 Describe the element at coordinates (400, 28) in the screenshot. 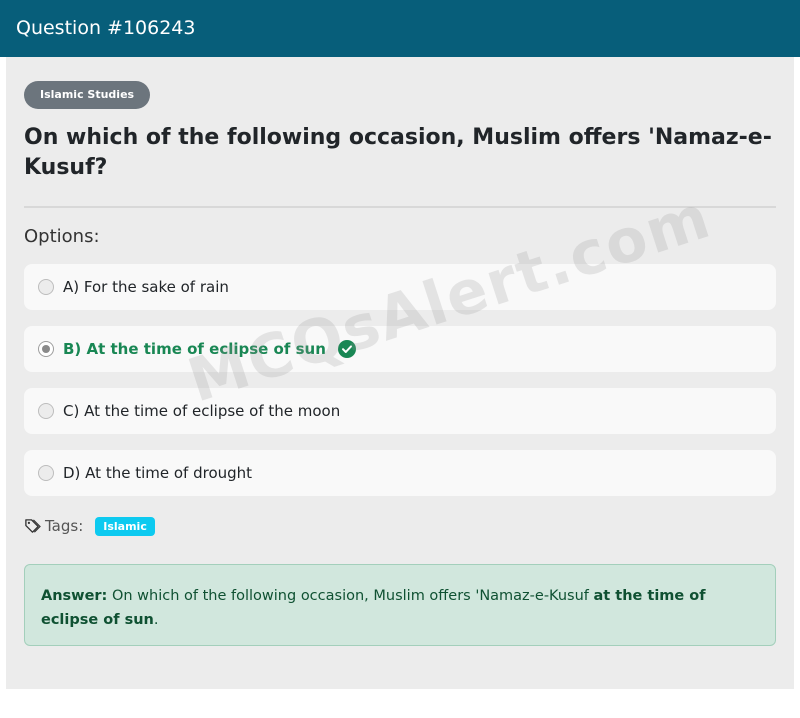

I see `page-header: Question #106243` at that location.